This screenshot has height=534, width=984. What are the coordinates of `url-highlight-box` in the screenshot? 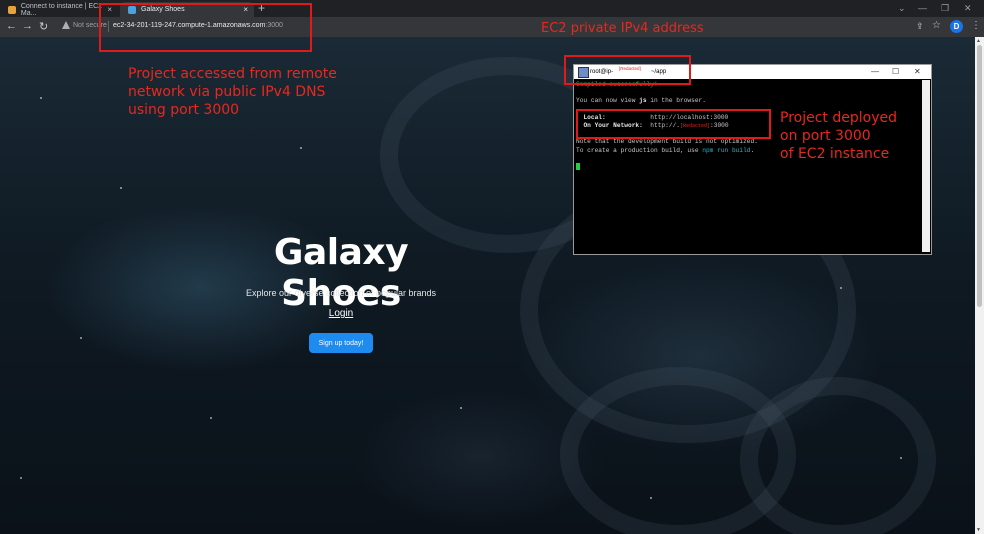 It's located at (205, 27).